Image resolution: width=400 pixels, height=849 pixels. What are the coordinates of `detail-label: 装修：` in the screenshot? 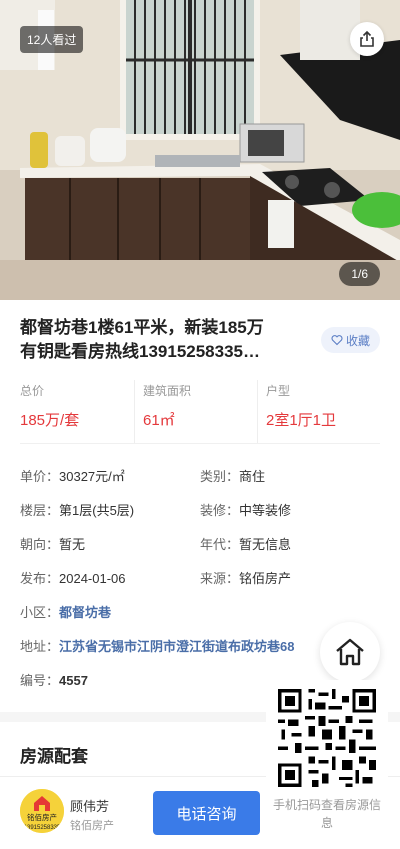 It's located at (220, 510).